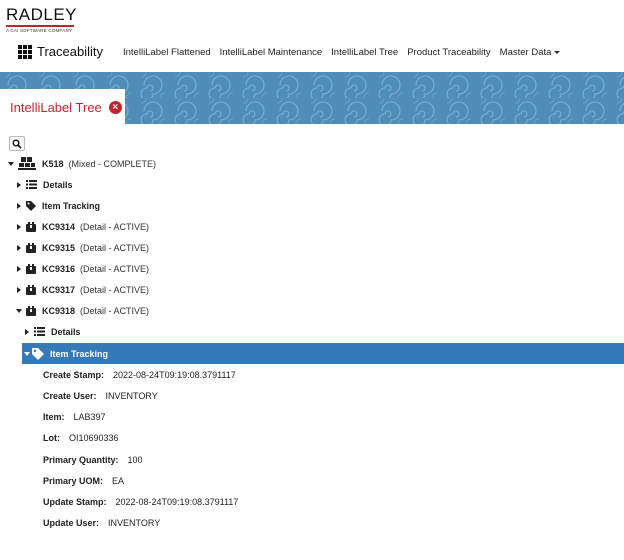 The height and width of the screenshot is (560, 624). Describe the element at coordinates (94, 437) in the screenshot. I see `property-value: OI10690336` at that location.